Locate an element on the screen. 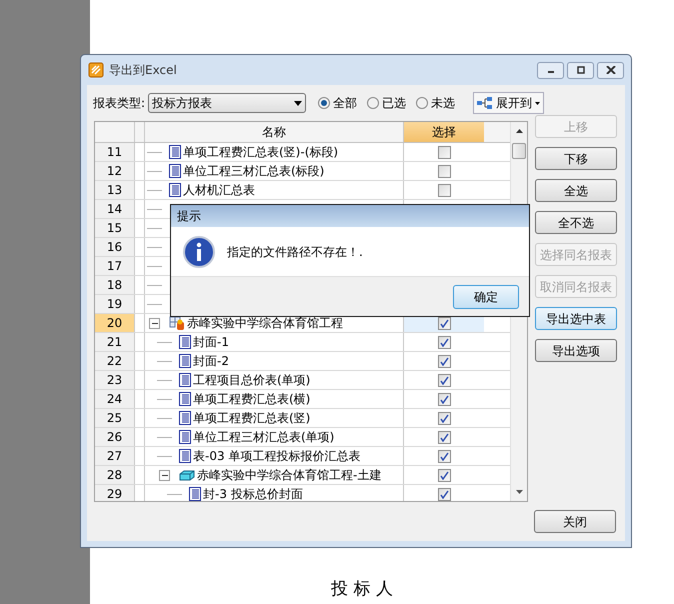  cubes-icon is located at coordinates (187, 475).